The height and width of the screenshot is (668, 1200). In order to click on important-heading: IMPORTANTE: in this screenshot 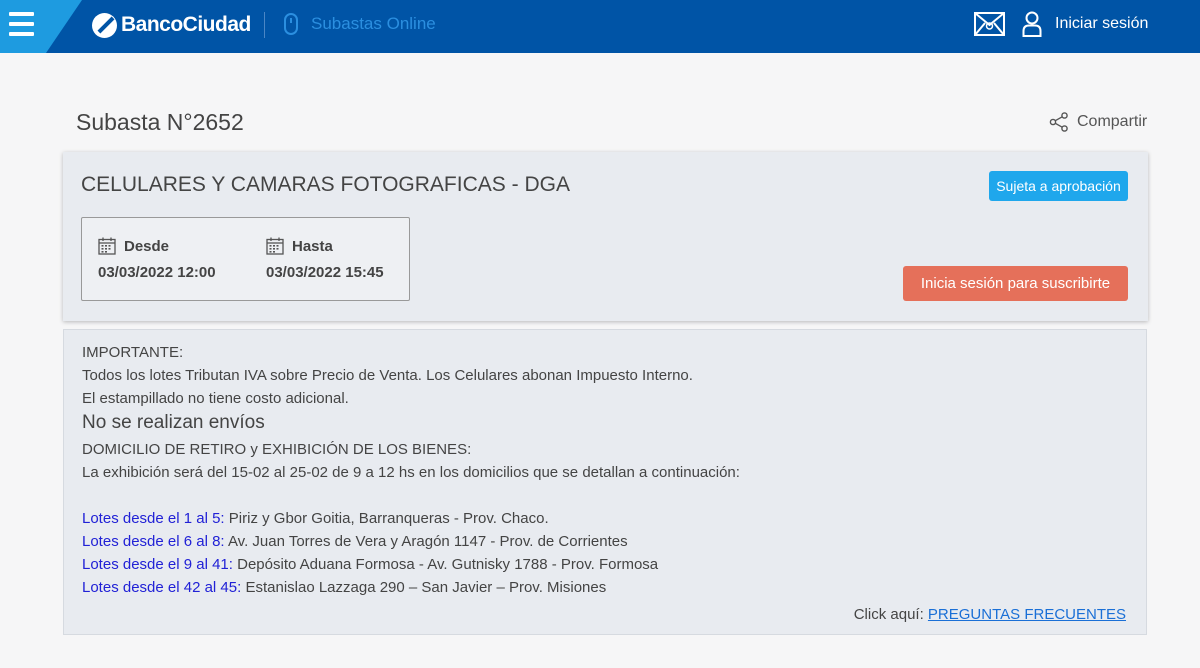, I will do `click(133, 352)`.